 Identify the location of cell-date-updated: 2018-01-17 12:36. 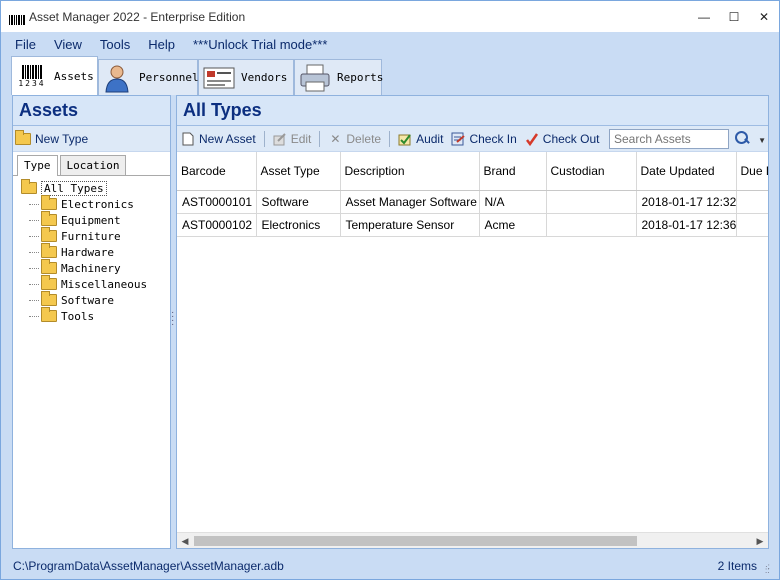
(686, 225).